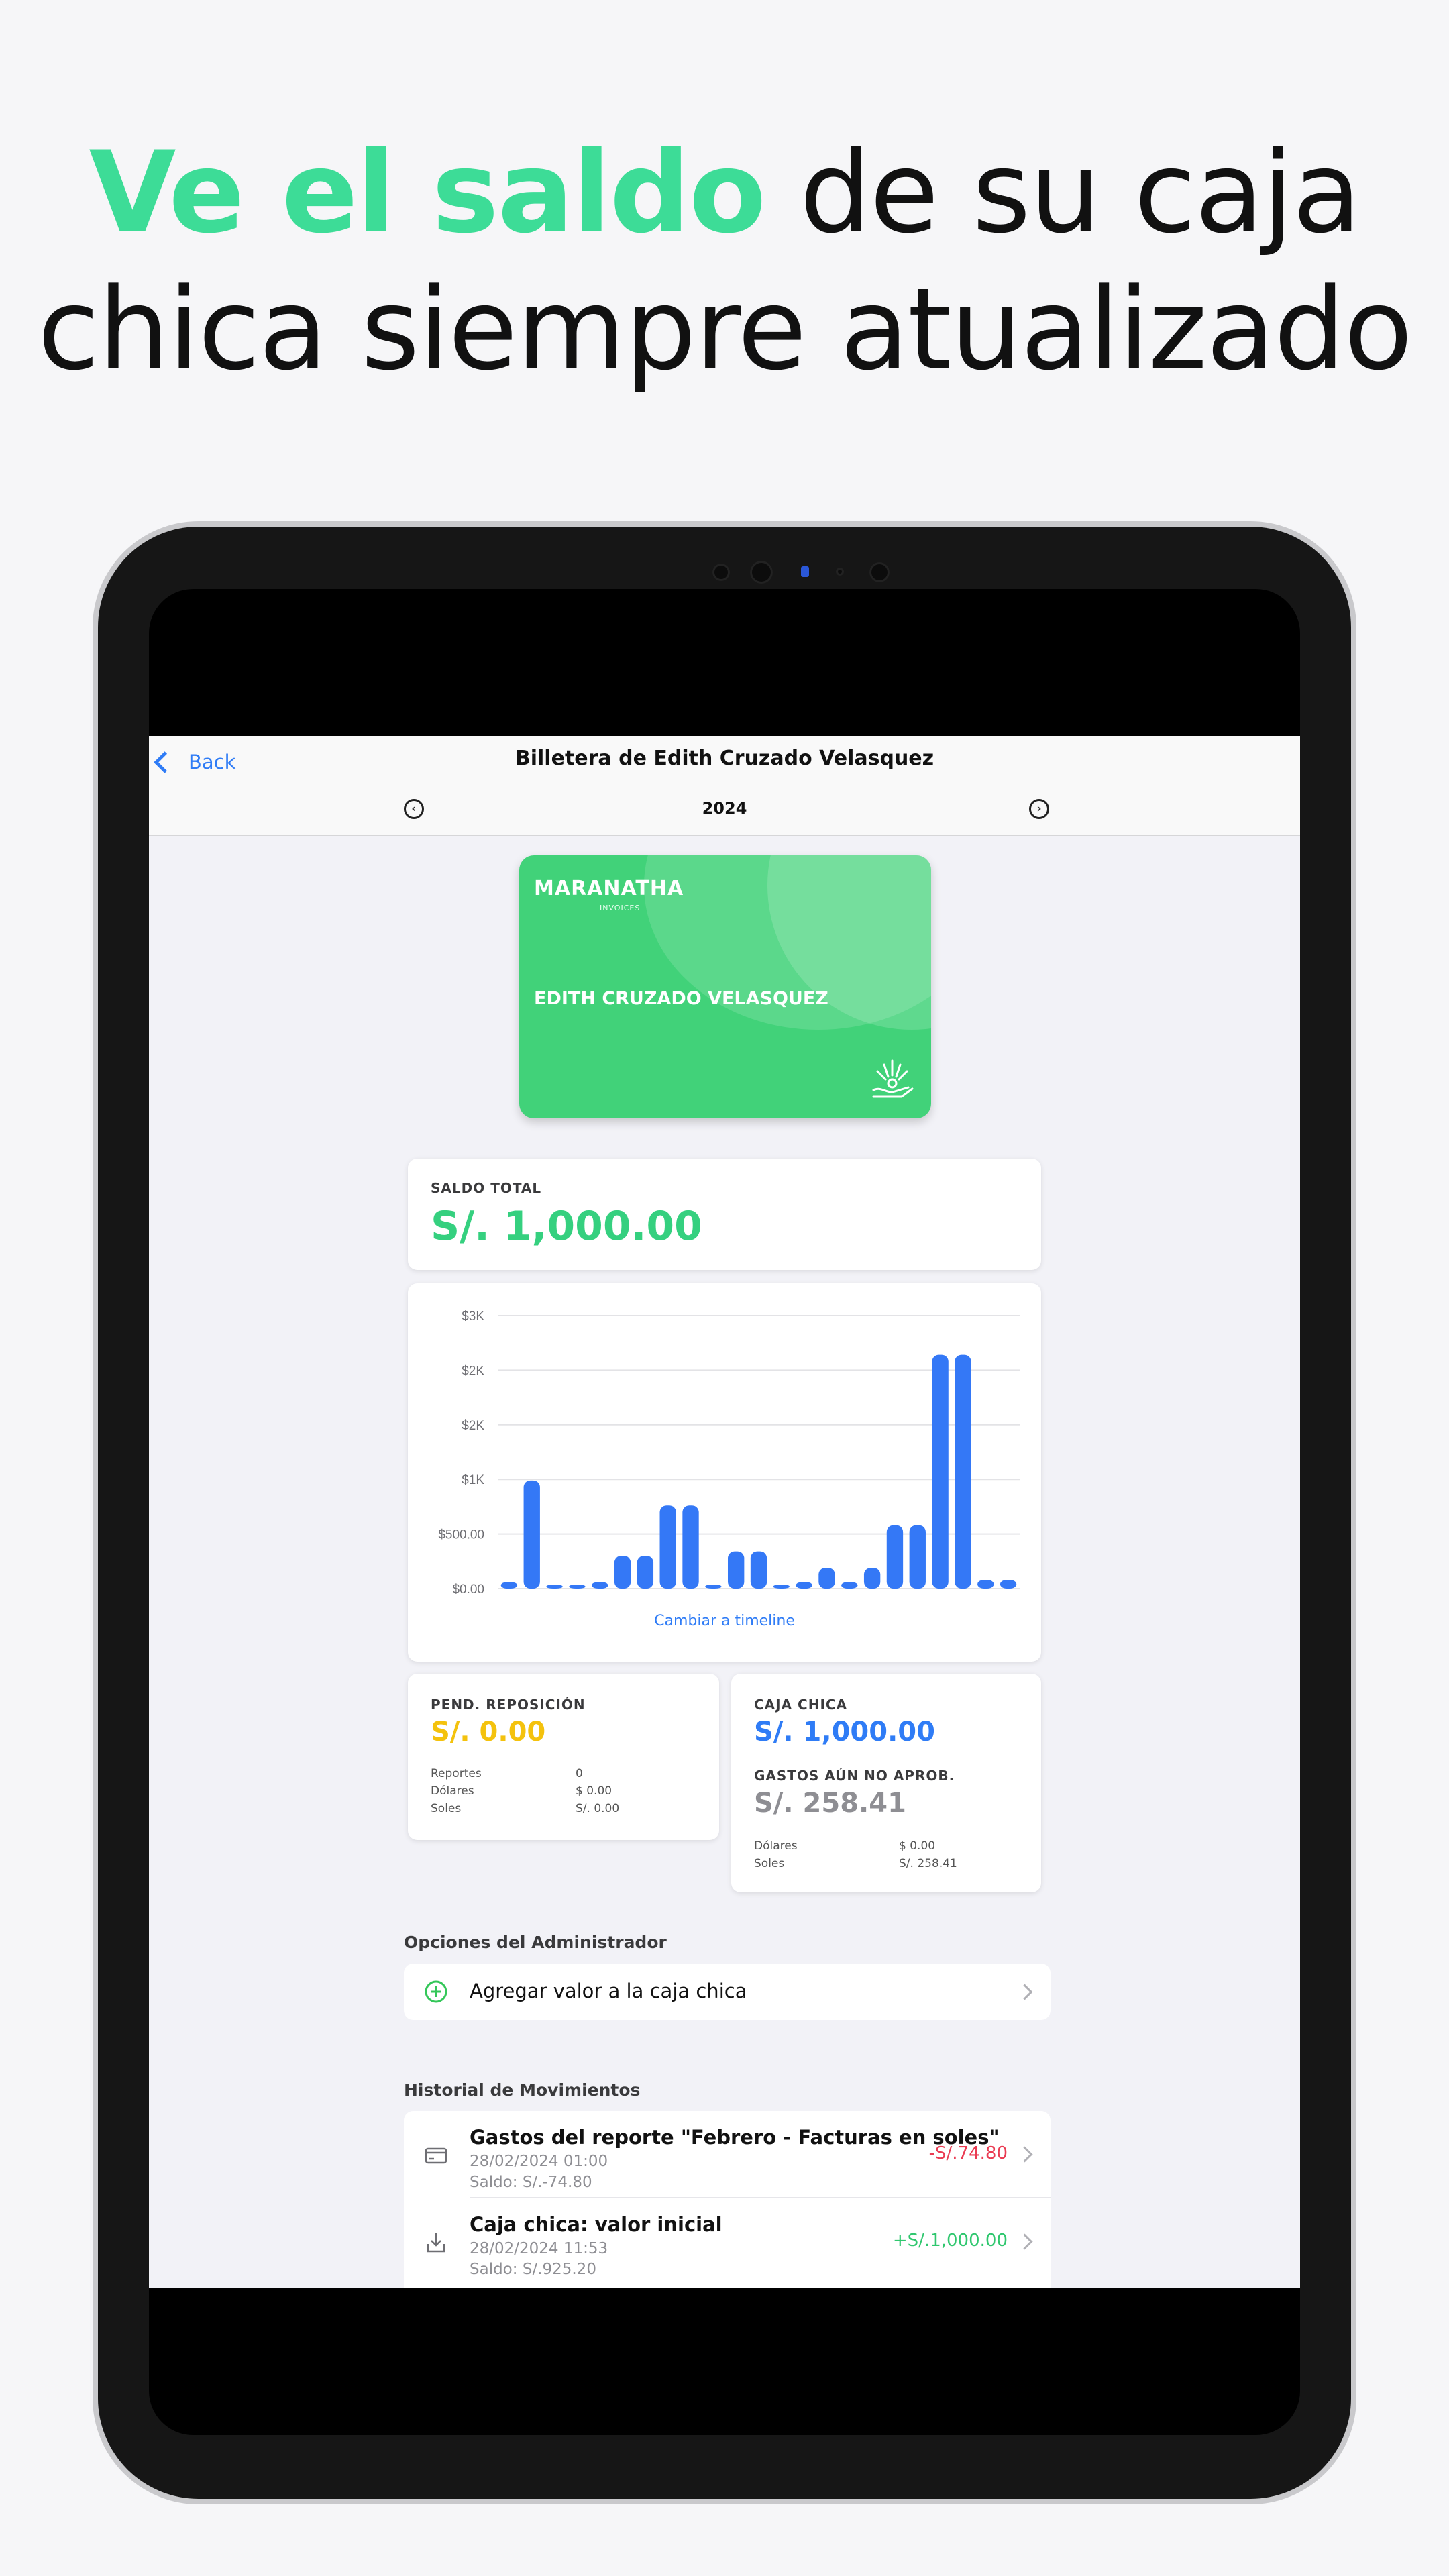 The width and height of the screenshot is (1449, 2576). I want to click on caja-label: CAJA CHICA, so click(801, 1705).